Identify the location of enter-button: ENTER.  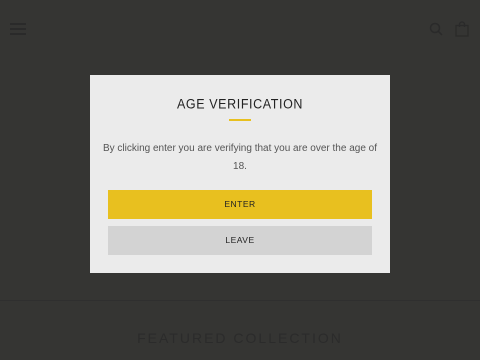
(240, 204).